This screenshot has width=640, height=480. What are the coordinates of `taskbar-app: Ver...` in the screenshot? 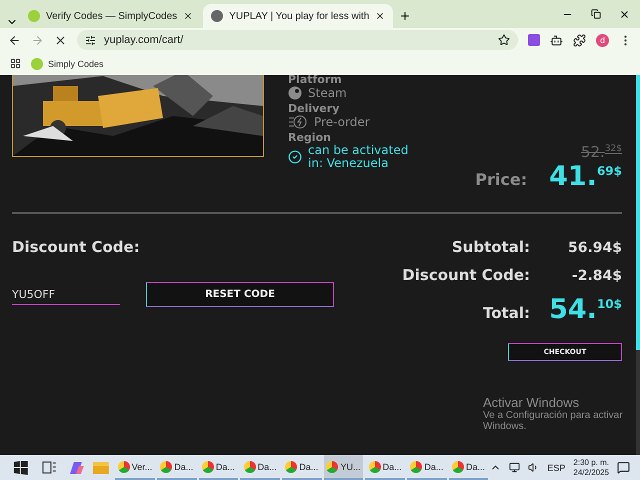 It's located at (135, 467).